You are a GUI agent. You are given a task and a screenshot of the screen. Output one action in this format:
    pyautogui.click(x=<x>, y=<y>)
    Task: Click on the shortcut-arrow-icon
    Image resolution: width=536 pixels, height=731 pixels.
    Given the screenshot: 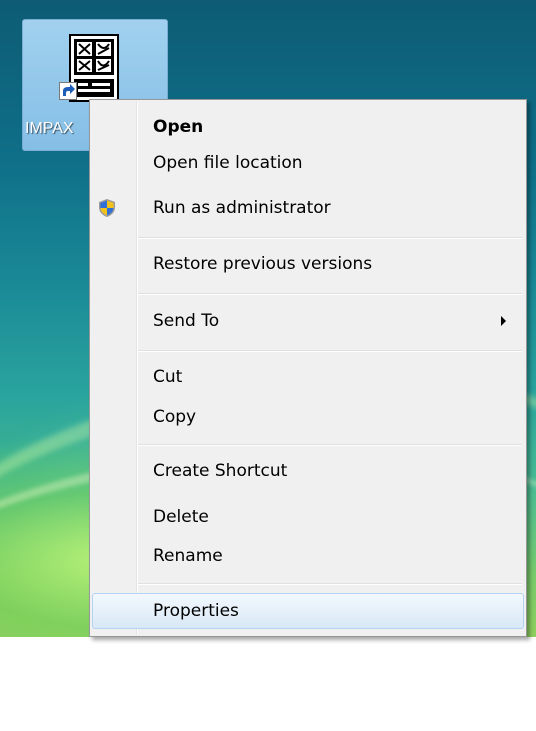 What is the action you would take?
    pyautogui.click(x=68, y=91)
    